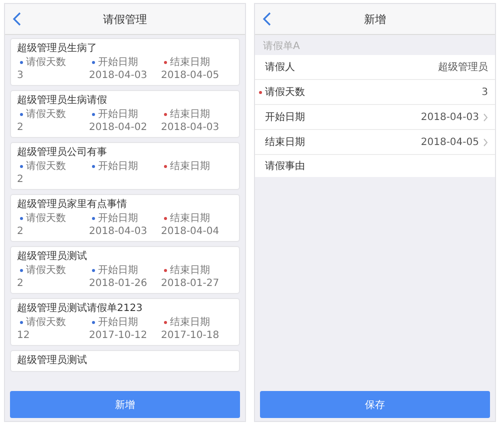 This screenshot has width=500, height=425. What do you see at coordinates (375, 117) in the screenshot?
I see `form-row: 开始日期 2018-04-03` at bounding box center [375, 117].